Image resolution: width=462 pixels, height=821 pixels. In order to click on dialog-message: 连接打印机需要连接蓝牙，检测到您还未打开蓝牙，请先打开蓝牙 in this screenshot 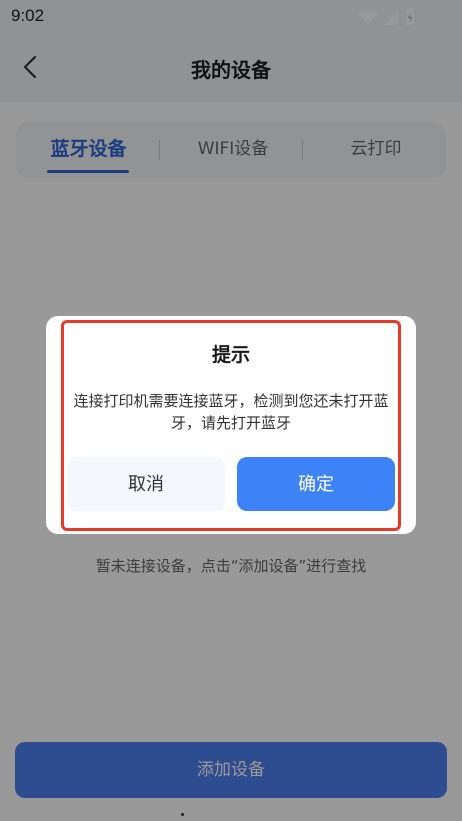, I will do `click(231, 412)`.